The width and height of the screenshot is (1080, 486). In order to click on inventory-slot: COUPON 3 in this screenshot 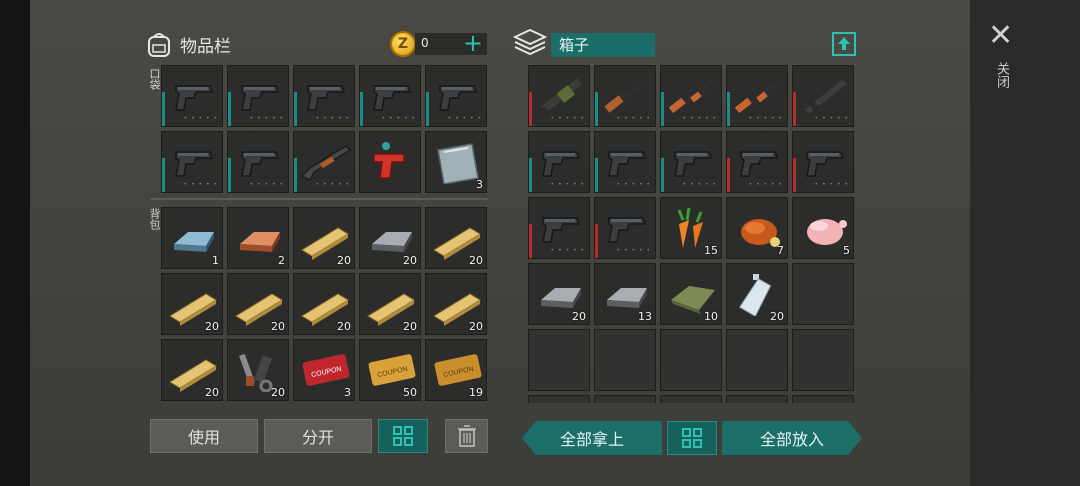, I will do `click(324, 370)`.